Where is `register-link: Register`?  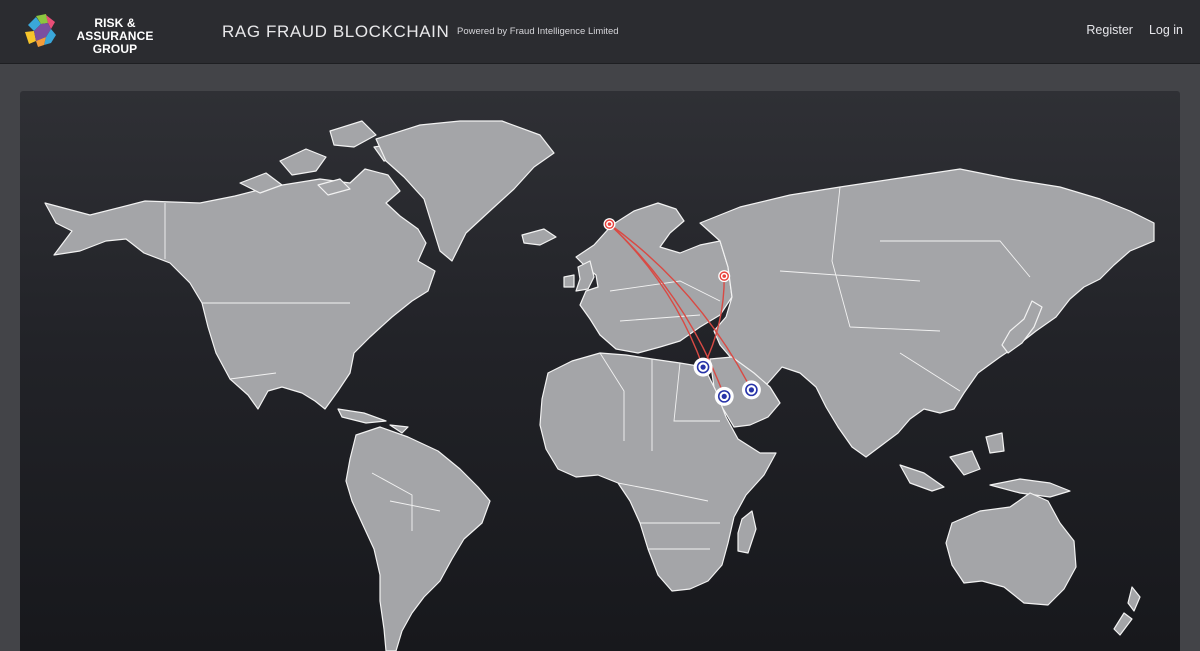
register-link: Register is located at coordinates (1109, 30).